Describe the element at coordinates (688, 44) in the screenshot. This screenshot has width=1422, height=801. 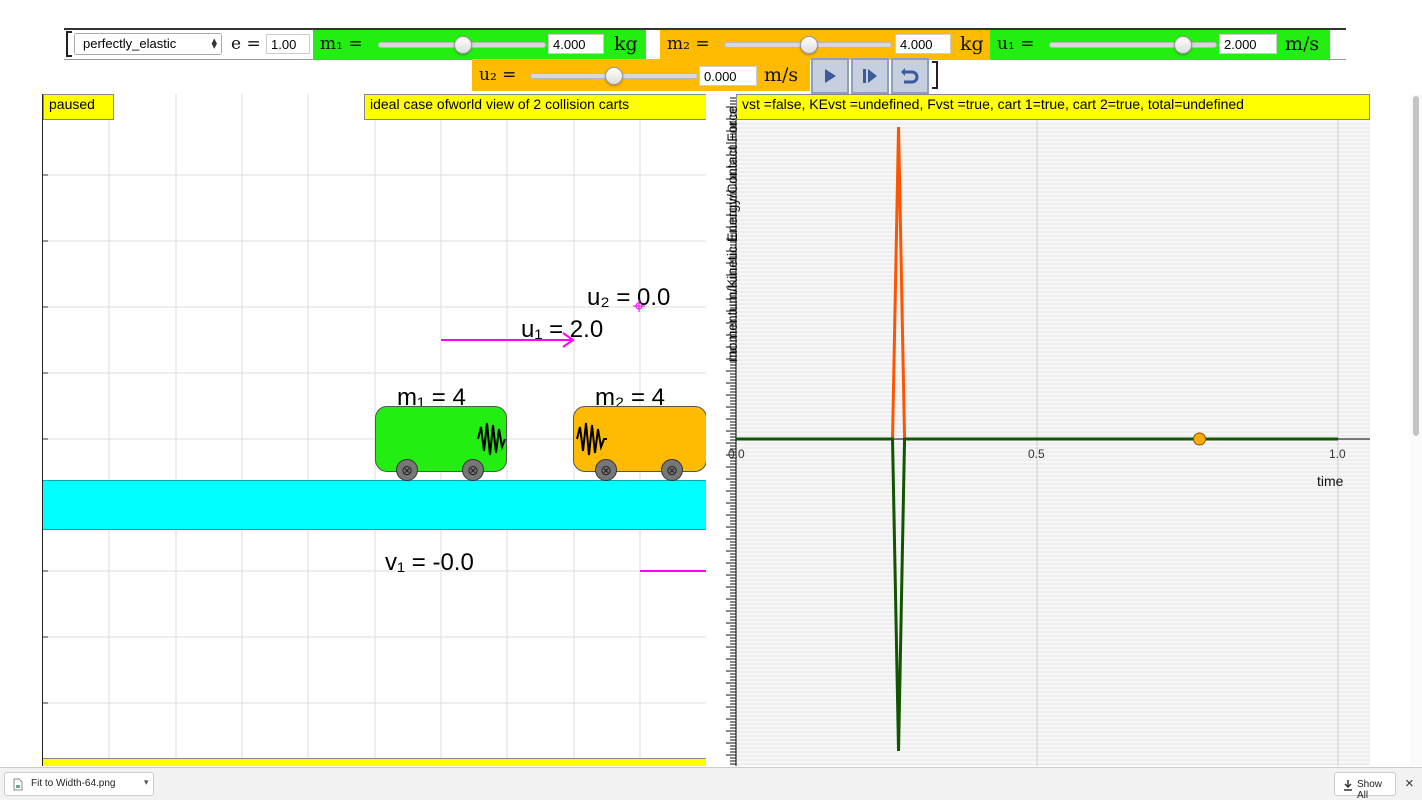
I see `m2-label: m₂ =` at that location.